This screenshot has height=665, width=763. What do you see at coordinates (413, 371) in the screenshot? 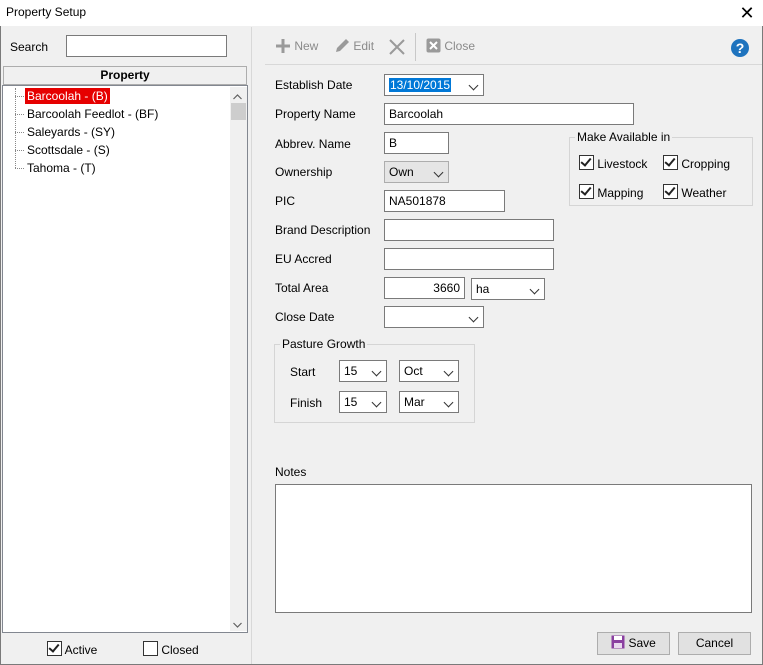
I see `start-month-value: Oct` at bounding box center [413, 371].